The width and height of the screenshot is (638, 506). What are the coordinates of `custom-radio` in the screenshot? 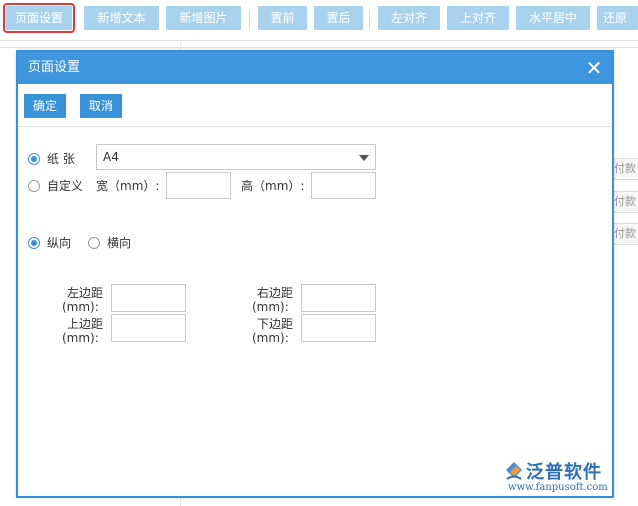 It's located at (34, 186).